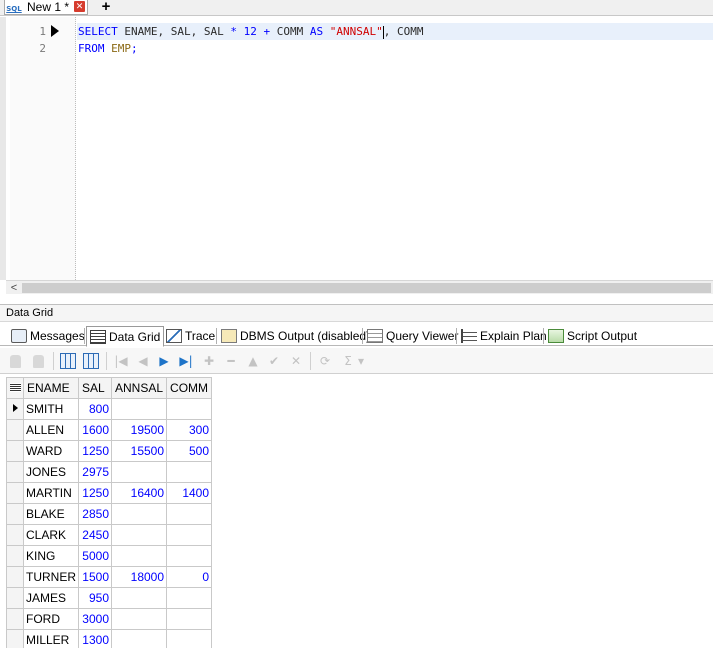 The width and height of the screenshot is (713, 648). I want to click on cell-annsal: 19500, so click(139, 430).